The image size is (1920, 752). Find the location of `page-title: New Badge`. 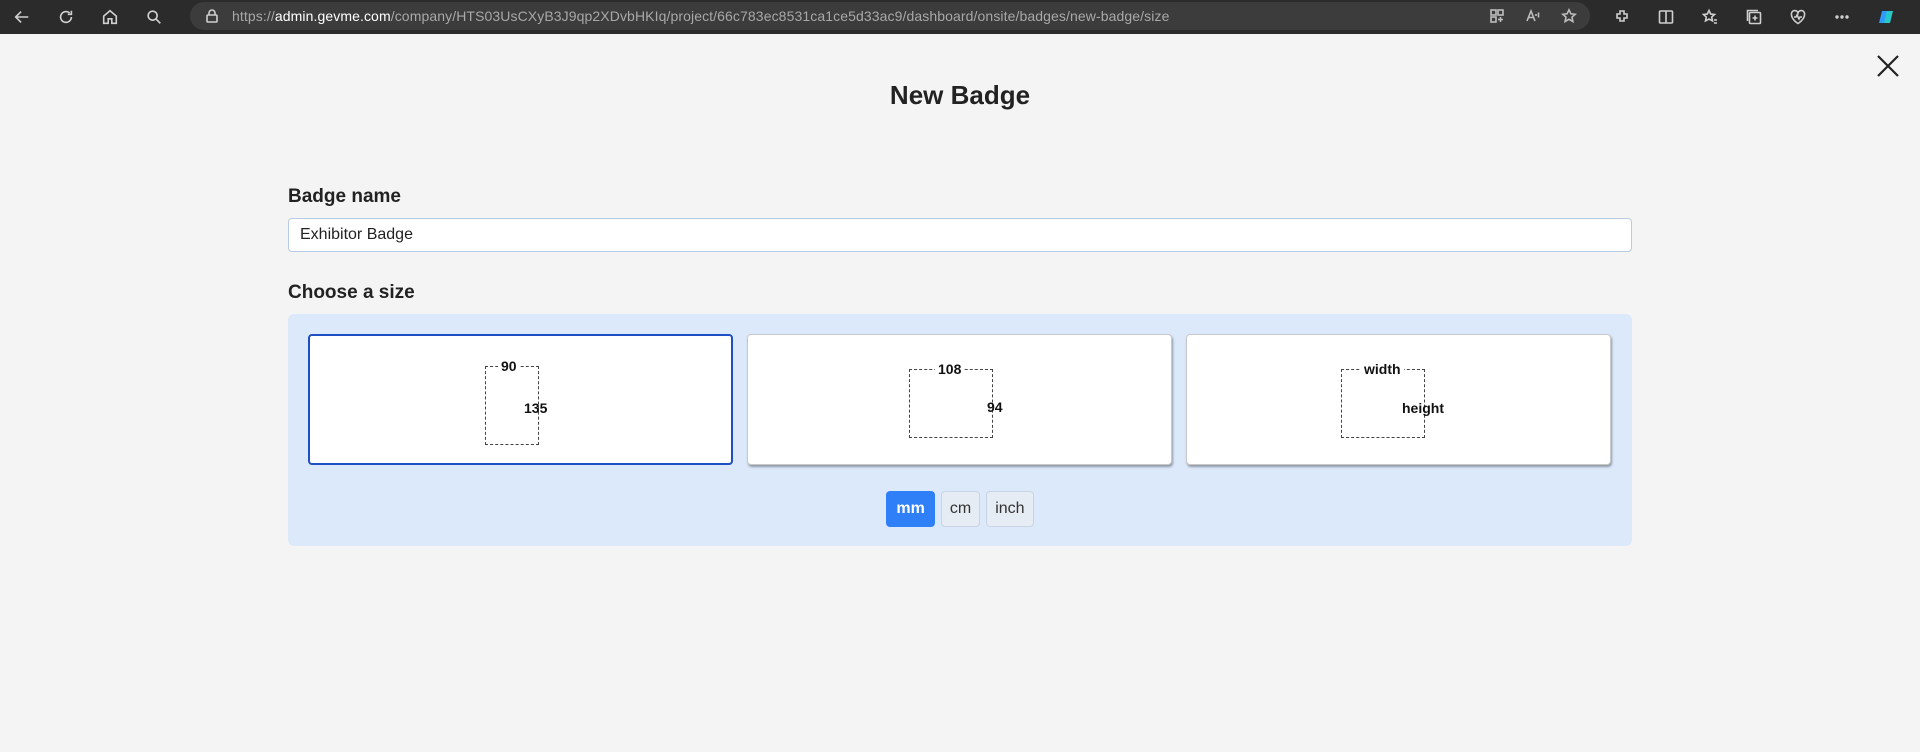

page-title: New Badge is located at coordinates (960, 95).